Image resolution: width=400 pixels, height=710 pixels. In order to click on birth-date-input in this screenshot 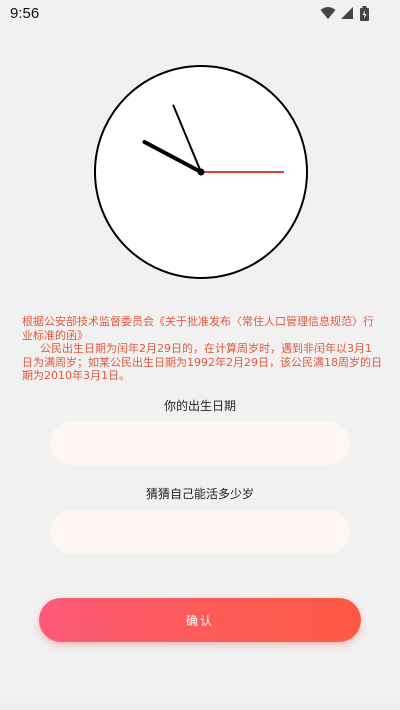, I will do `click(200, 443)`.